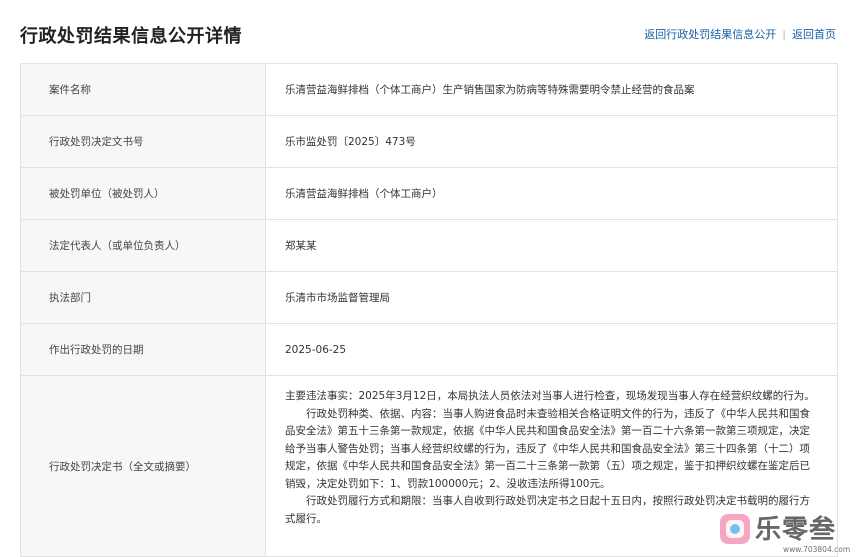 Image resolution: width=863 pixels, height=557 pixels. Describe the element at coordinates (429, 350) in the screenshot. I see `table-row: 作出行政处罚的日期 2025-06-25` at that location.